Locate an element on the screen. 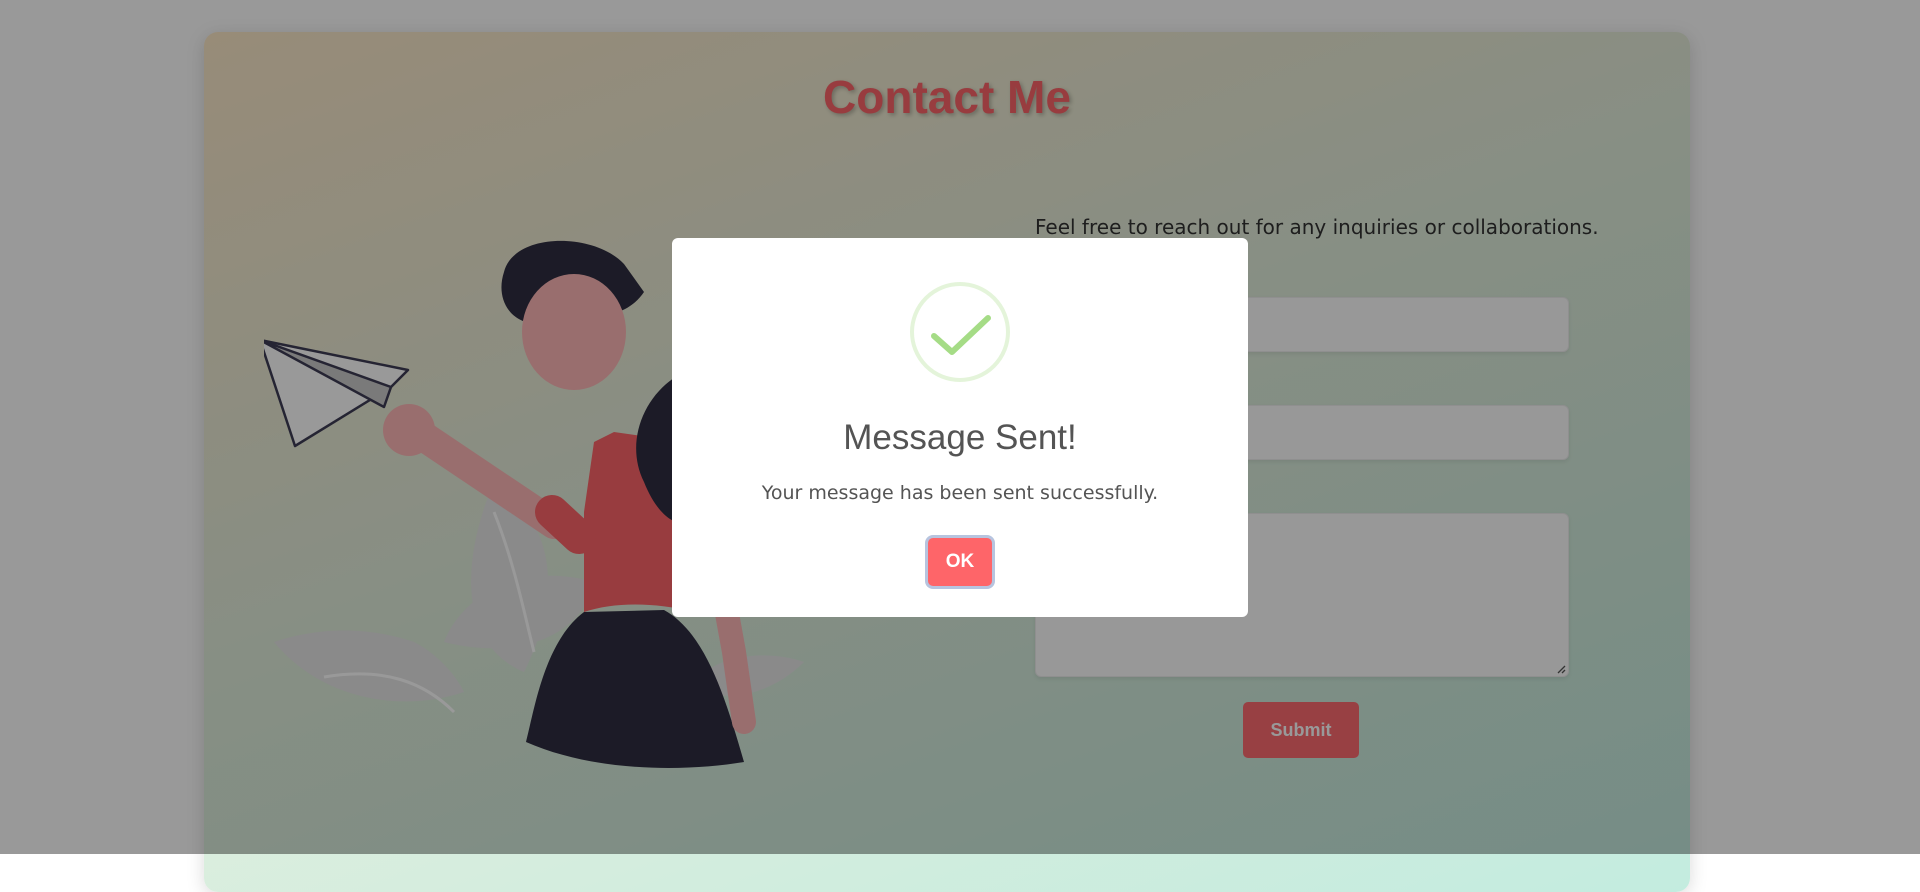 Image resolution: width=1920 pixels, height=892 pixels. dialog-message: Your message has been sent successfully. is located at coordinates (960, 493).